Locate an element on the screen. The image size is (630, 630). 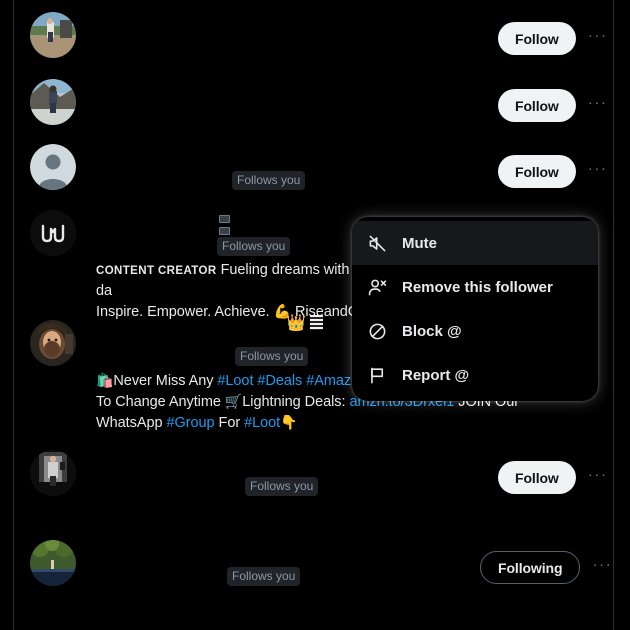
deals-text-2b: Lightning Deals: is located at coordinates (296, 402).